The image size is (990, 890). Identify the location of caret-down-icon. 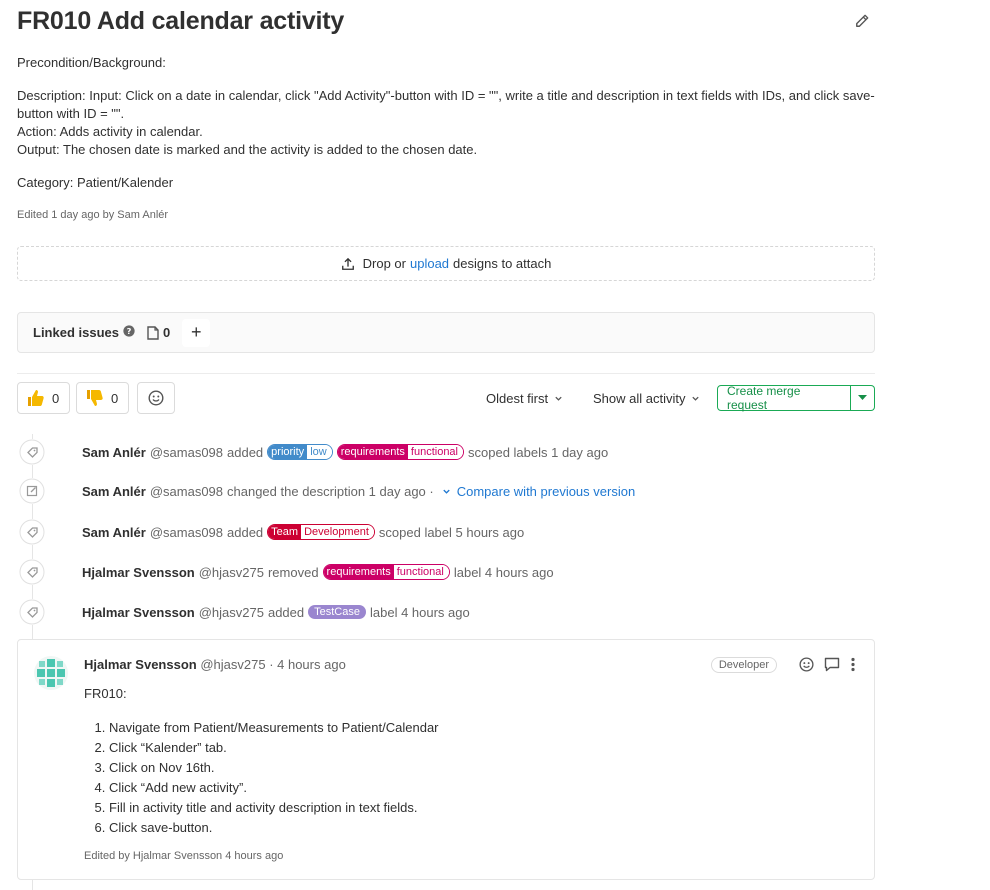
(862, 397).